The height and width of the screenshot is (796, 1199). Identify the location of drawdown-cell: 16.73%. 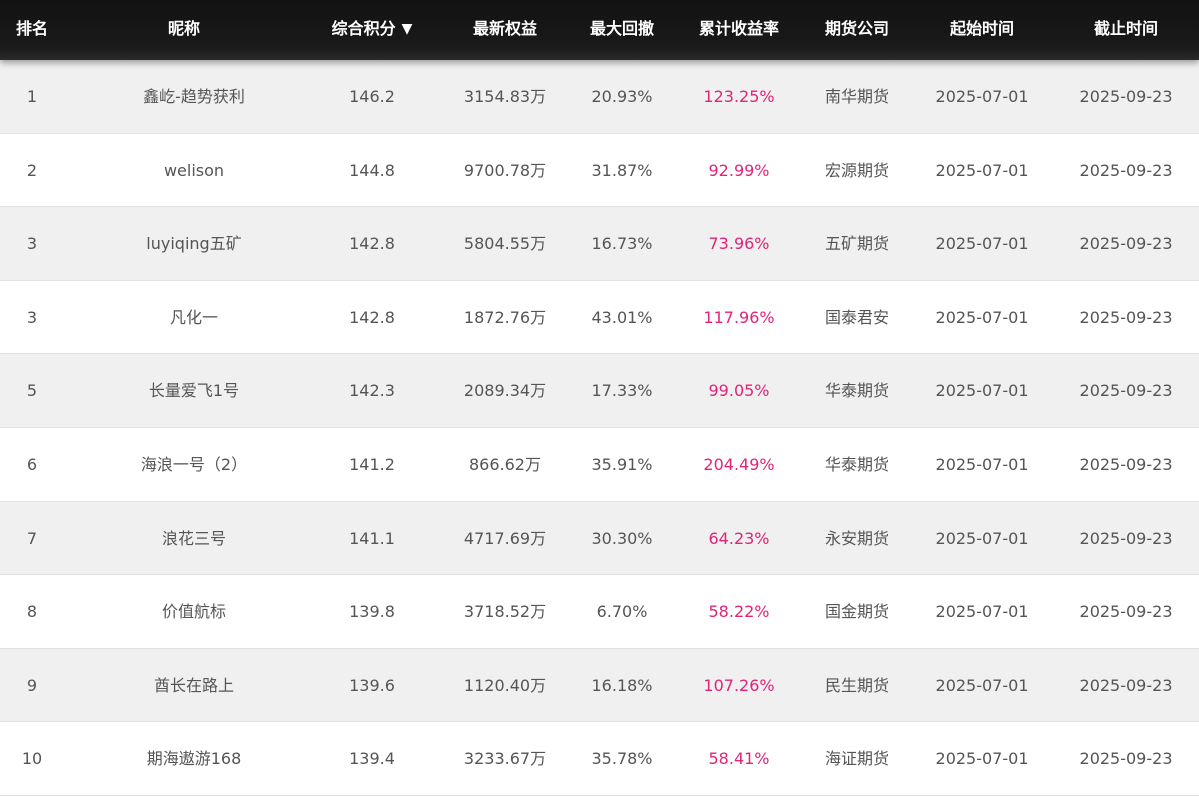
(622, 244).